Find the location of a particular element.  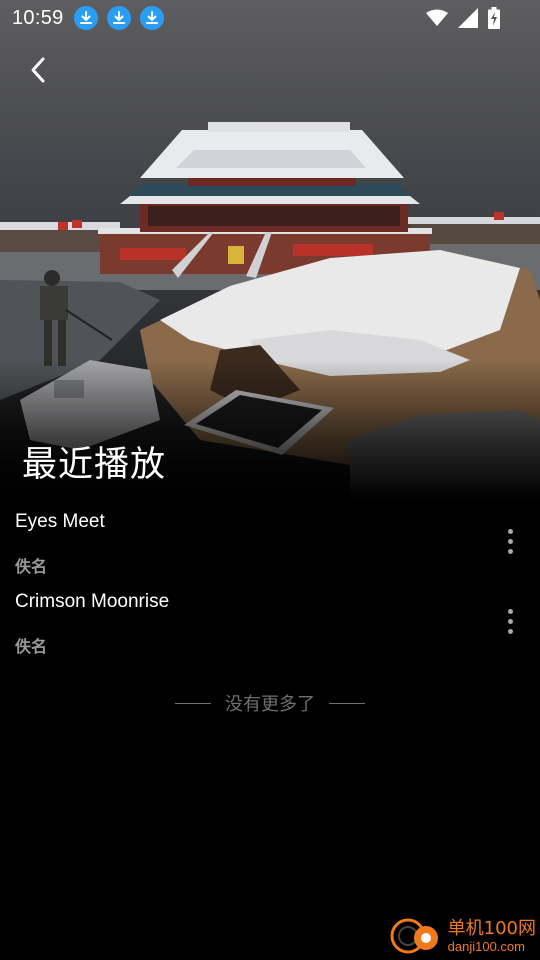

status-right-icons is located at coordinates (463, 20).